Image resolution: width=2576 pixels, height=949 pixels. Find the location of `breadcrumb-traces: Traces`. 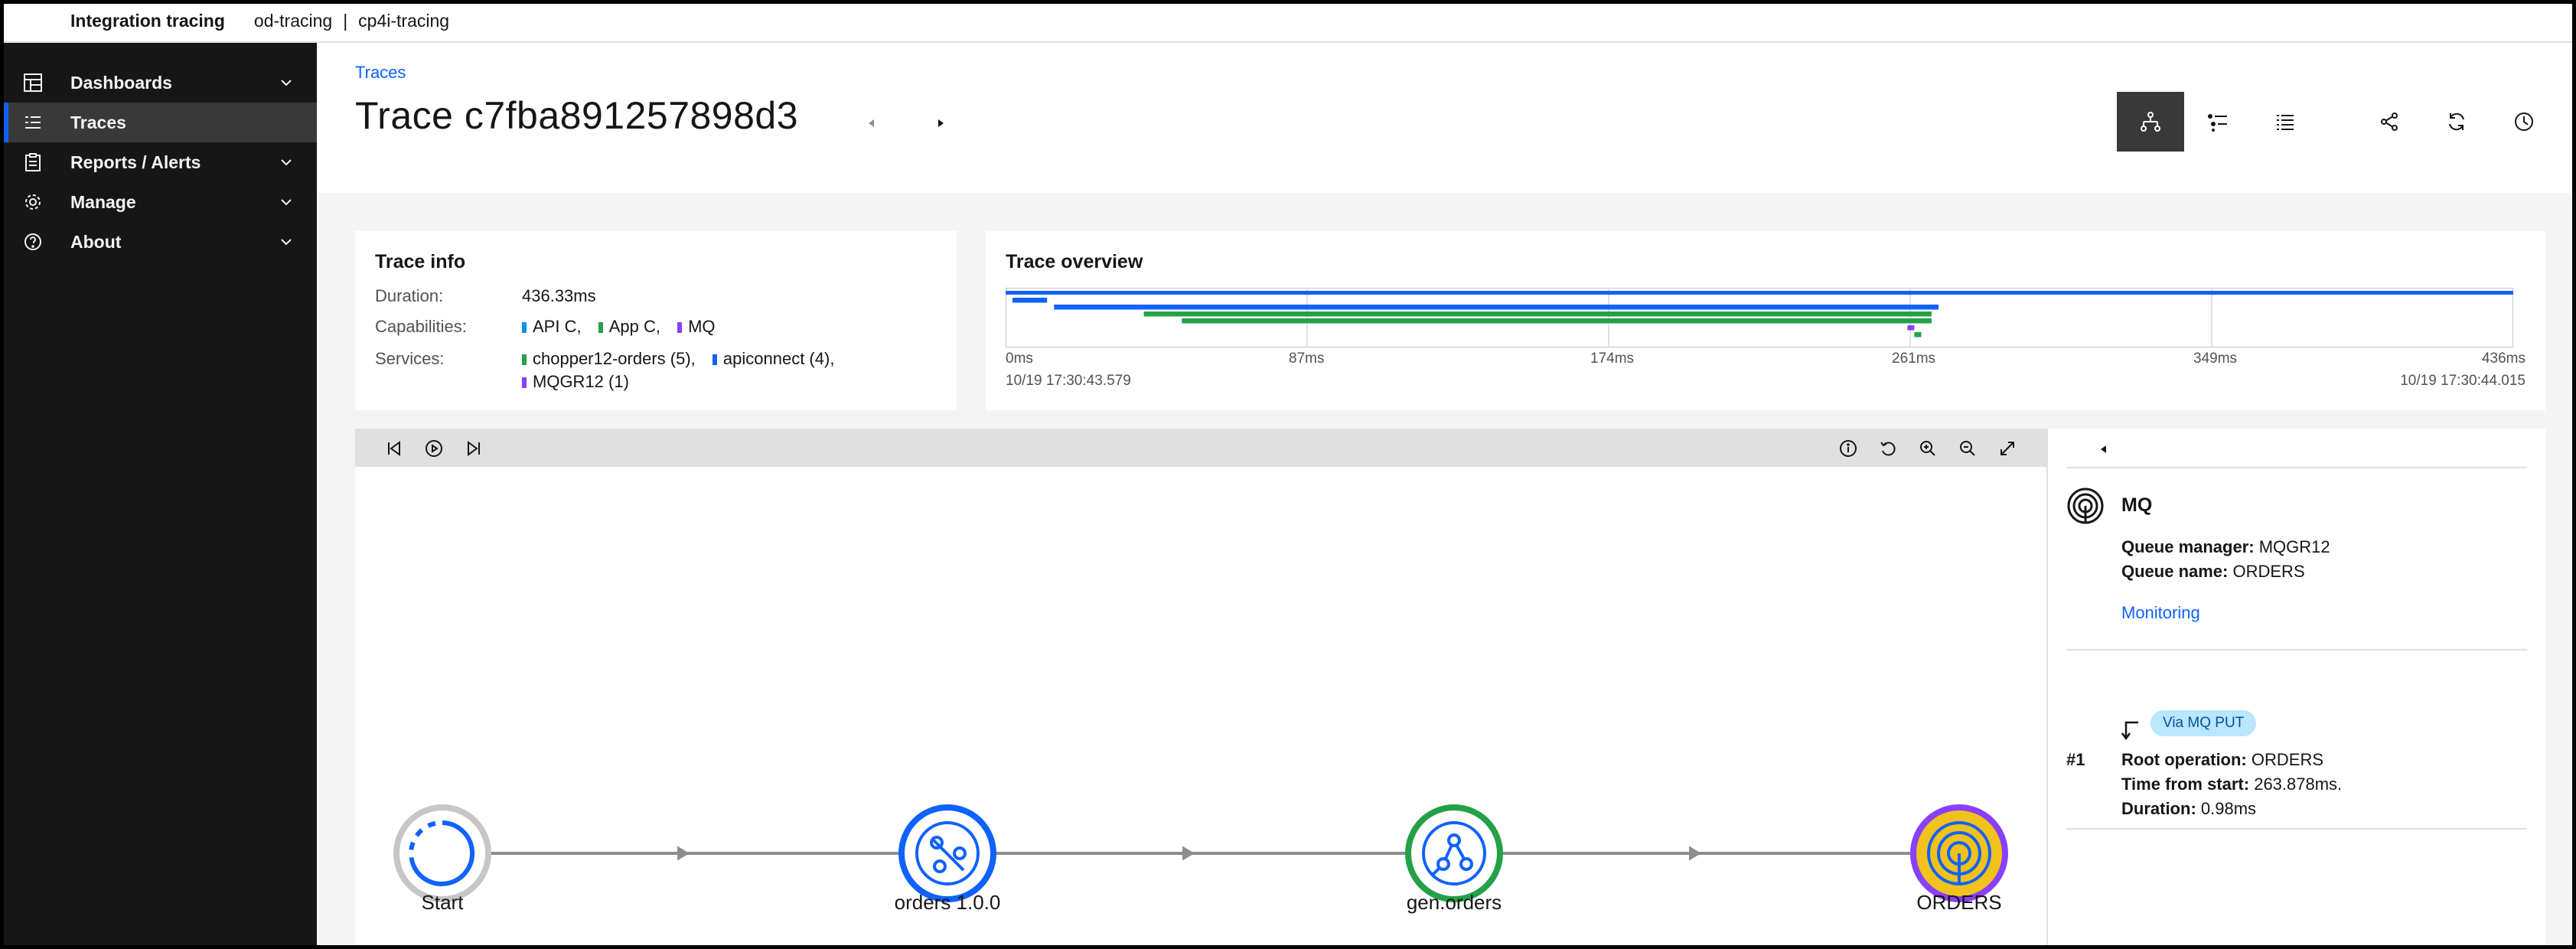

breadcrumb-traces: Traces is located at coordinates (380, 73).